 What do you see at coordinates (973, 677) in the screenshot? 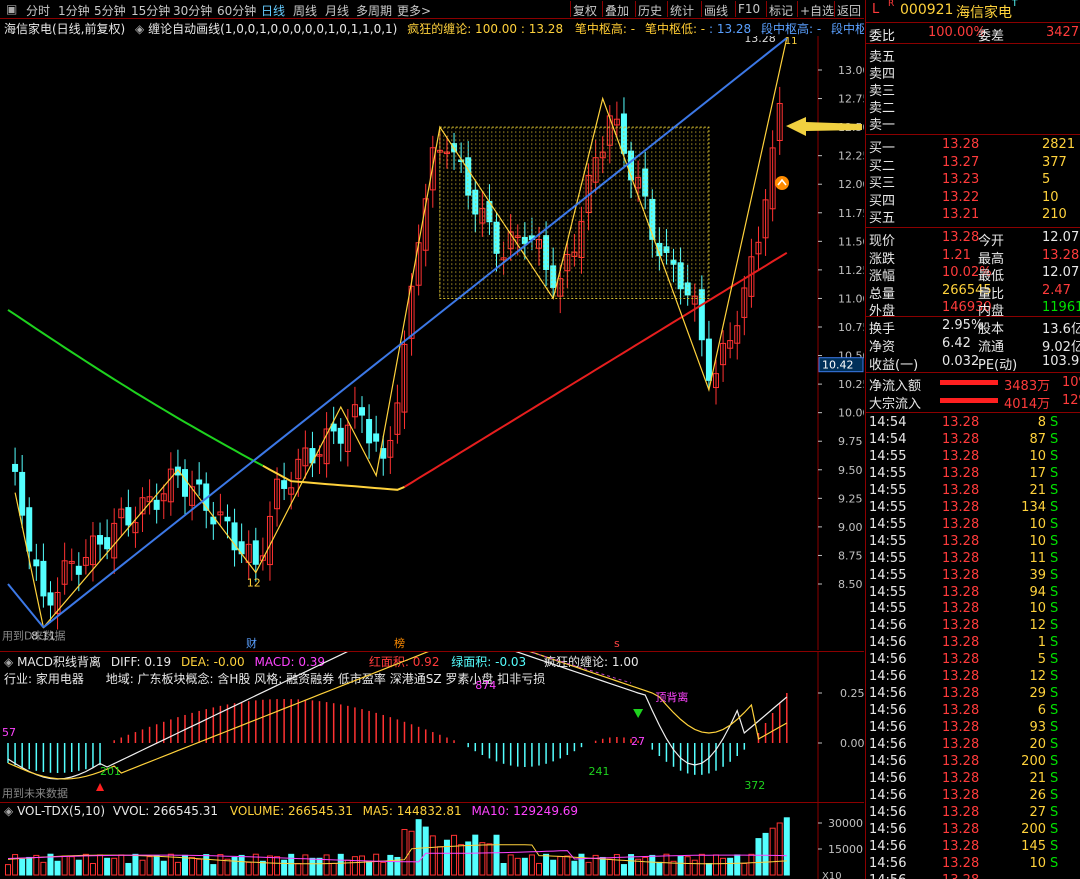
I see `tick-row: 14:56 13.28 12 S` at bounding box center [973, 677].